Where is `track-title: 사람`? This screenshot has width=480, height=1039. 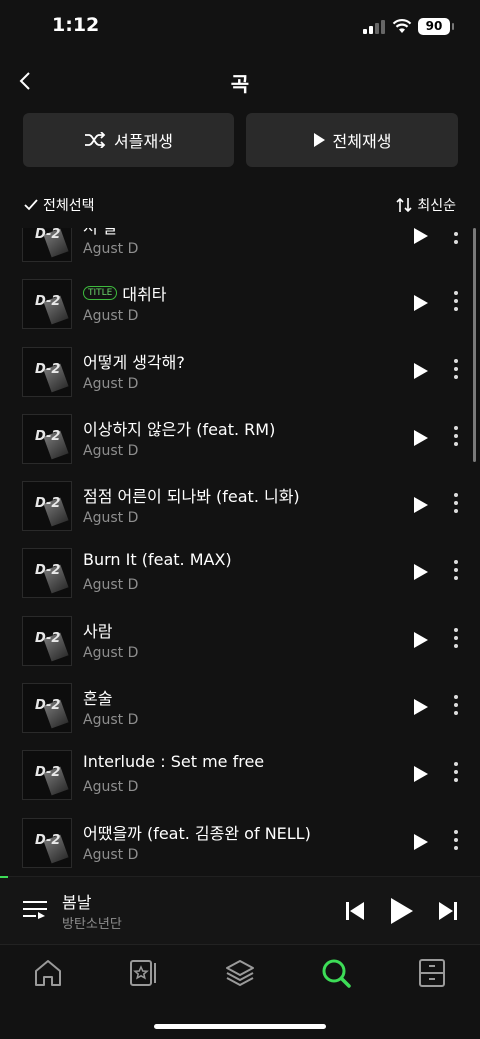
track-title: 사람 is located at coordinates (98, 631).